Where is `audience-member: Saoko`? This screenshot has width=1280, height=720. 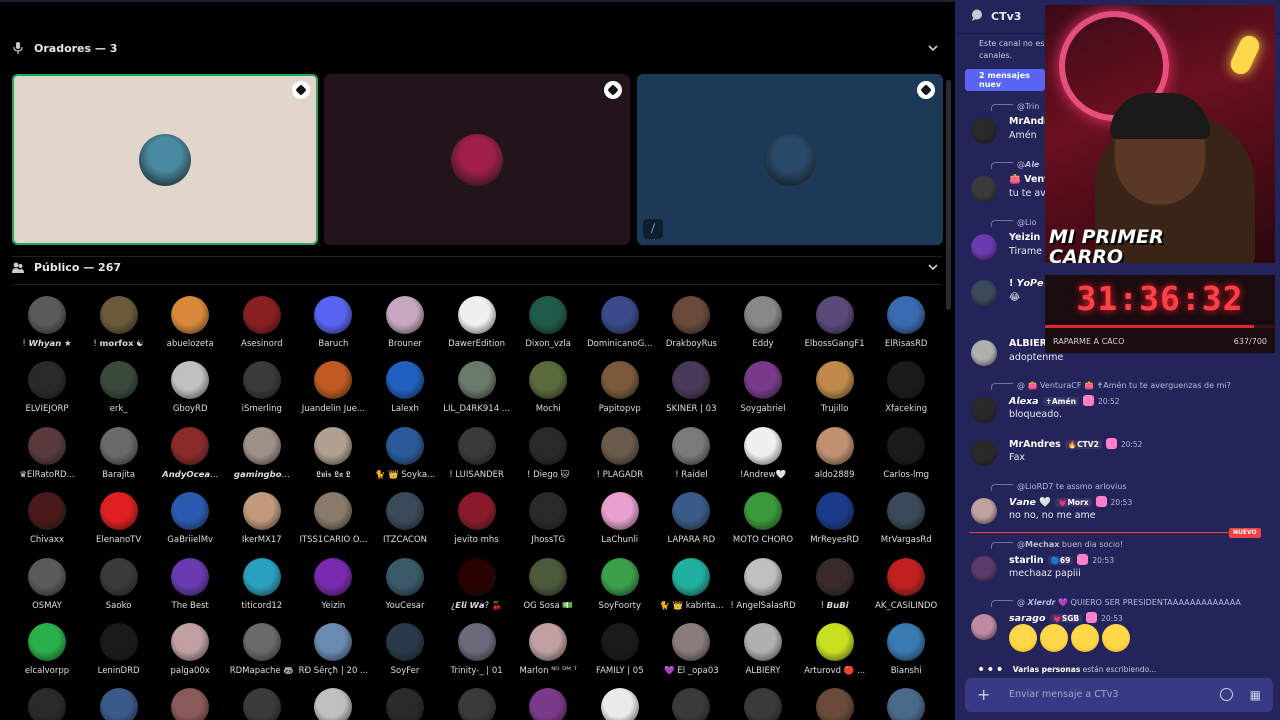
audience-member: Saoko is located at coordinates (119, 589).